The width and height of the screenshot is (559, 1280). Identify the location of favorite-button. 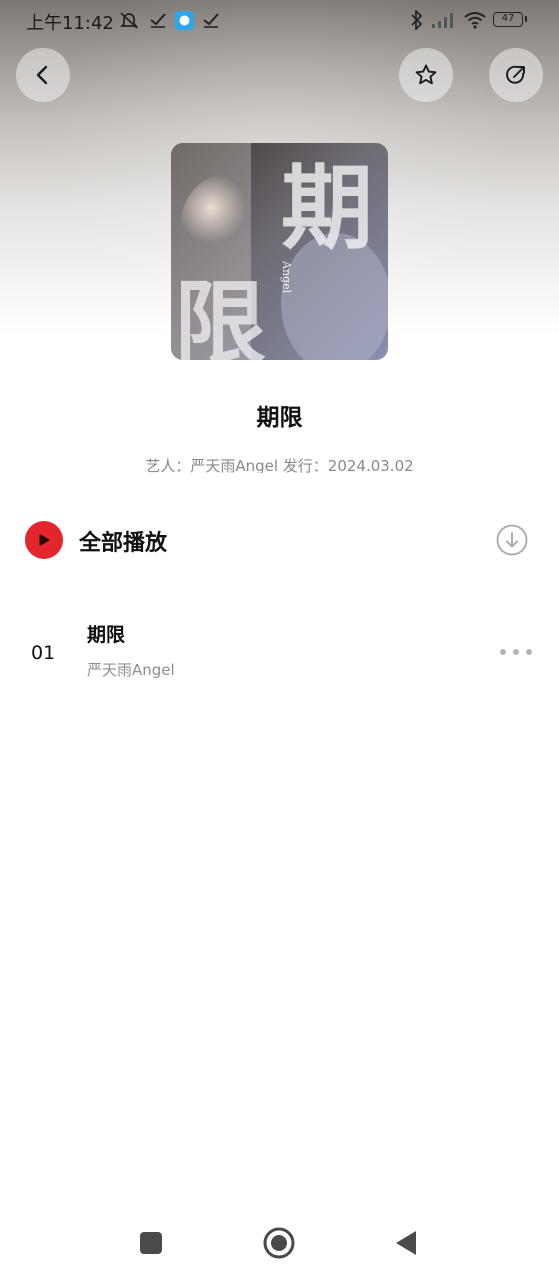
(426, 75).